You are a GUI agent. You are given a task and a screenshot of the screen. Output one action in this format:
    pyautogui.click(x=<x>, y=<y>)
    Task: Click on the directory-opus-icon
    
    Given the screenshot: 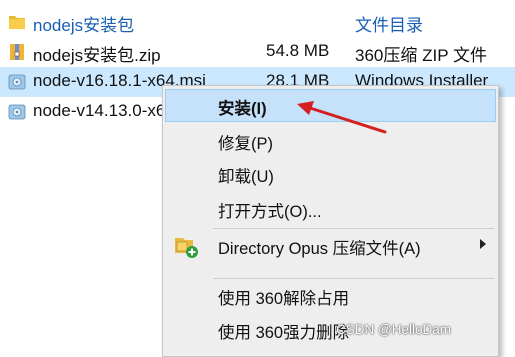 What is the action you would take?
    pyautogui.click(x=186, y=248)
    